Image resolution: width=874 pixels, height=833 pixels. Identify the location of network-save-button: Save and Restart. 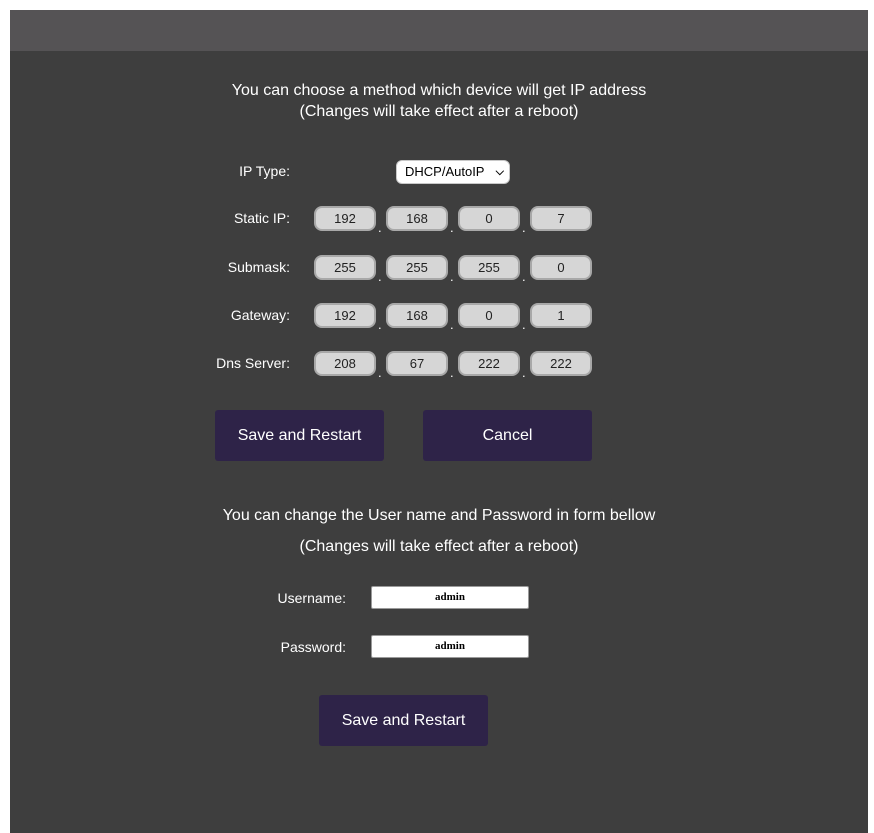
(299, 435).